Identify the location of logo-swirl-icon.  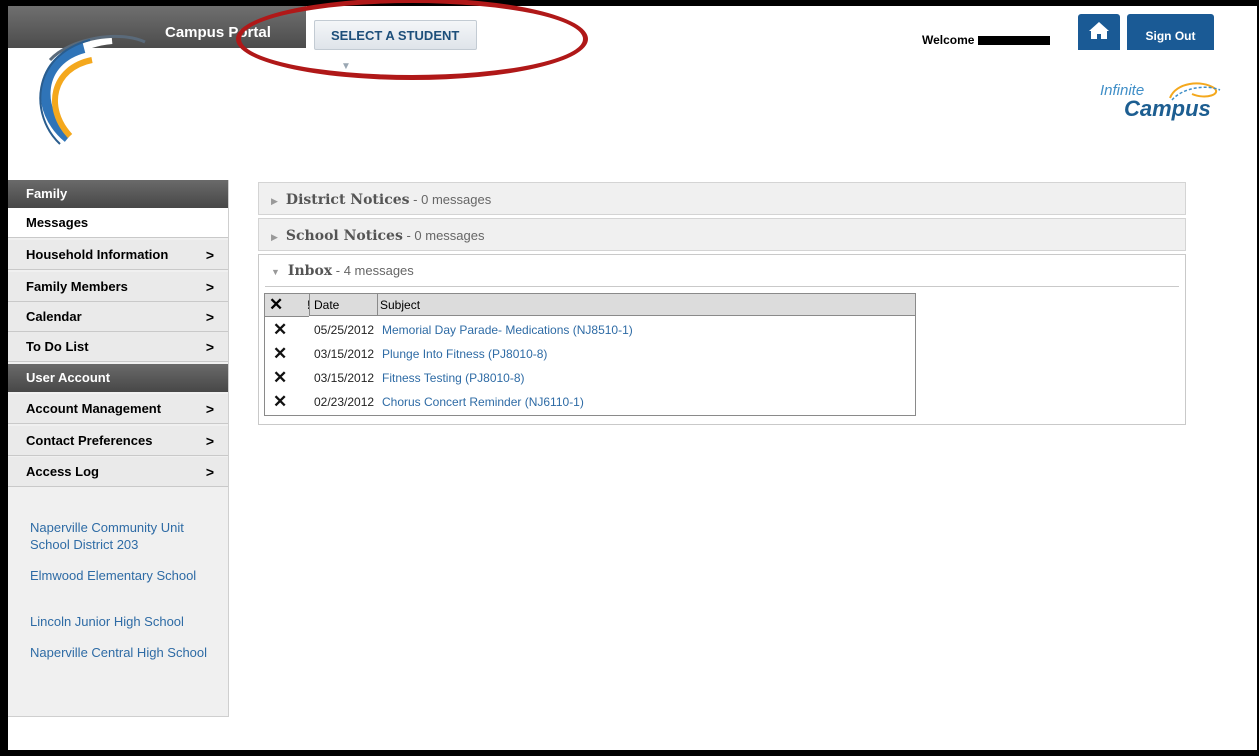
(1195, 91).